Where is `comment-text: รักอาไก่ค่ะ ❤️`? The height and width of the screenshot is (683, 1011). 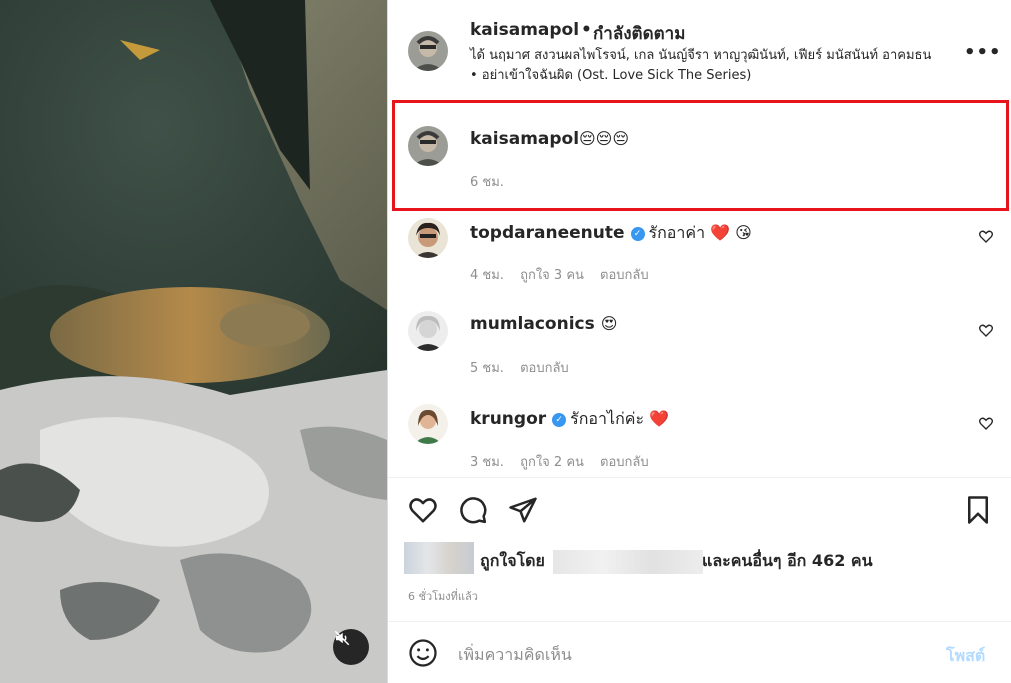 comment-text: รักอาไก่ค่ะ ❤️ is located at coordinates (620, 418).